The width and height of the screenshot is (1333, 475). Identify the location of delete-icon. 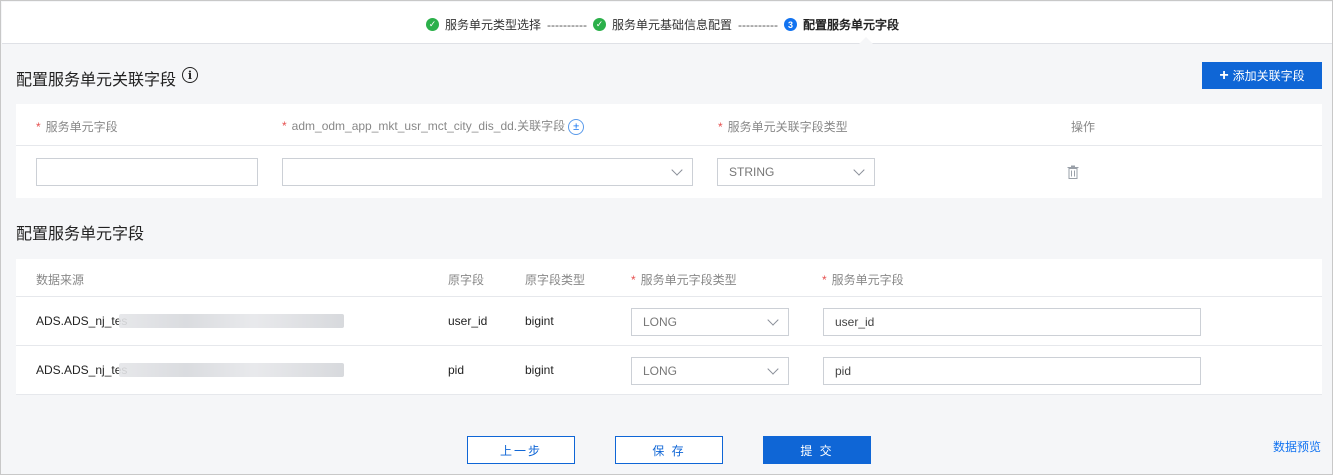
(1073, 172).